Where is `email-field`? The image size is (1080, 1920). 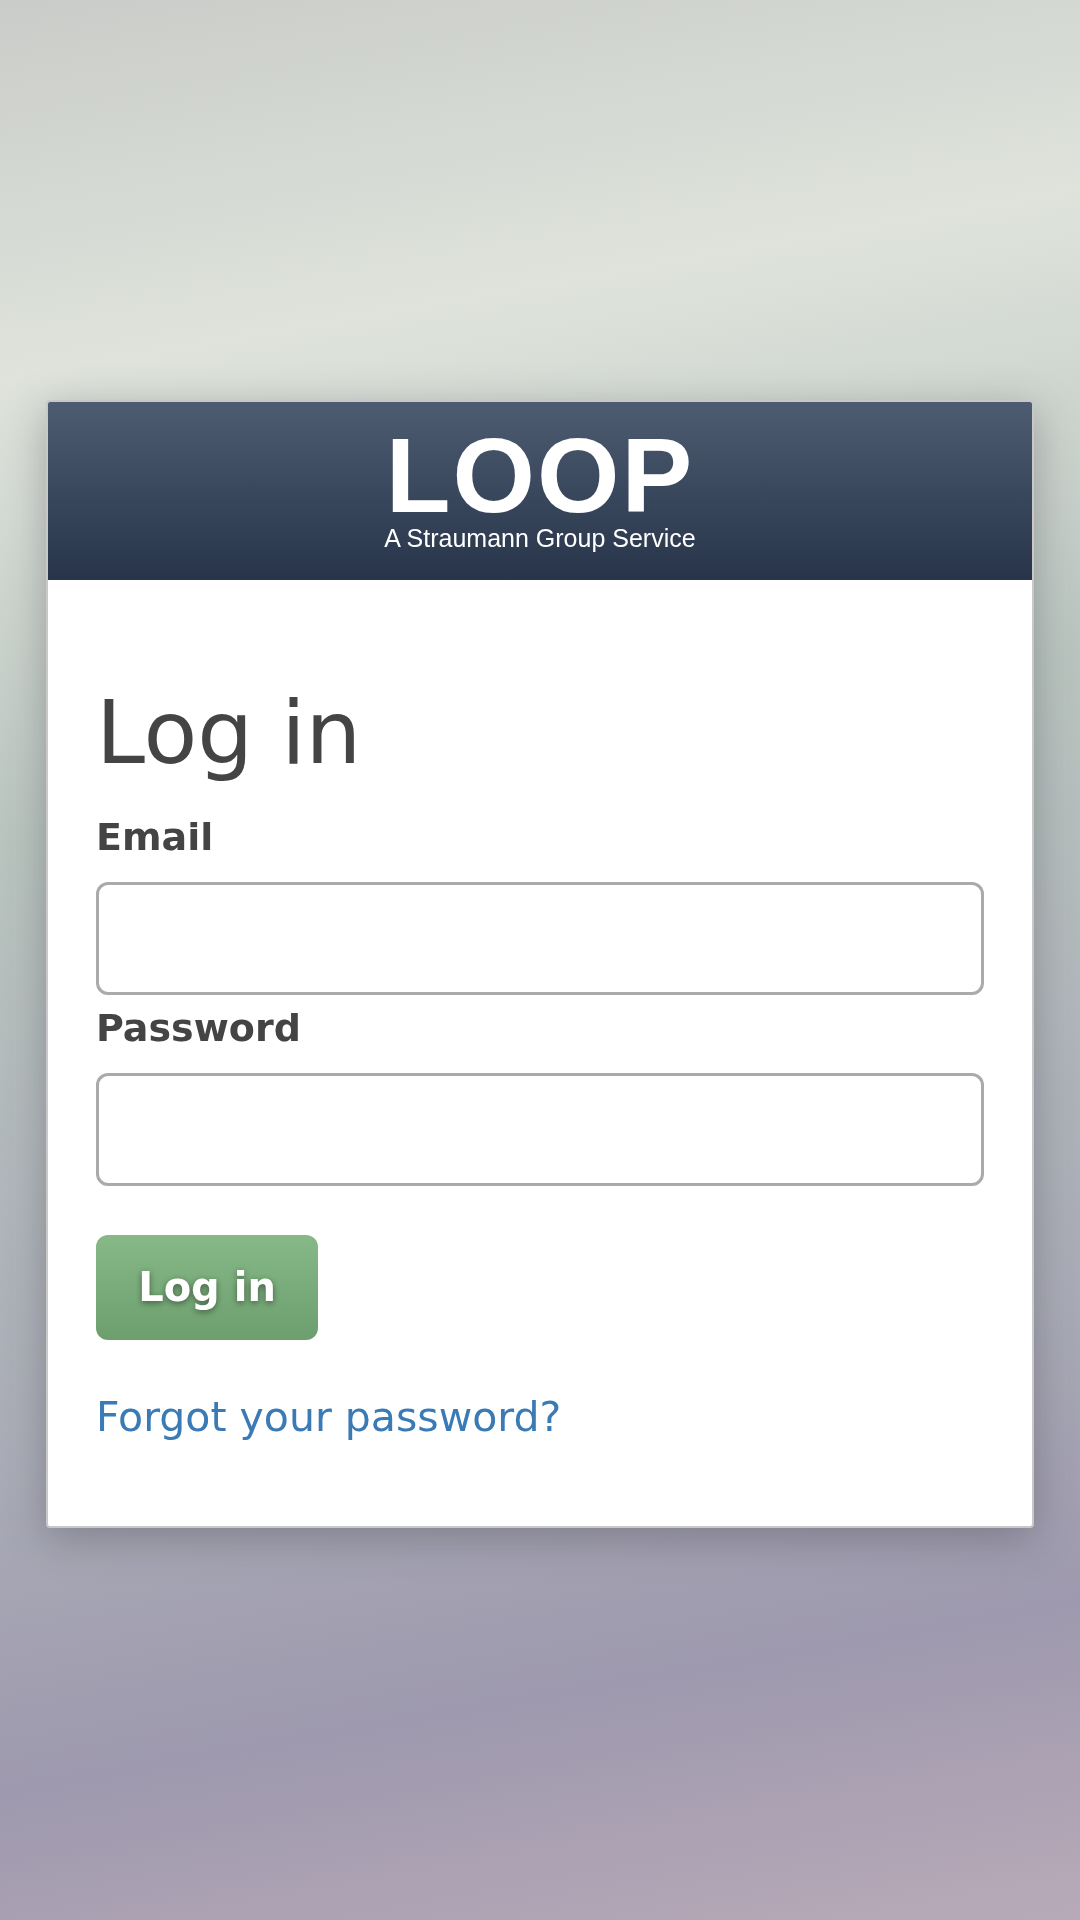 email-field is located at coordinates (540, 938).